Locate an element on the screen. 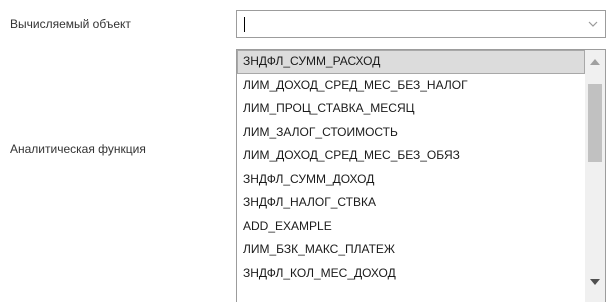  dropdown-option: ЛИМ_БЗК_МАКС_ПЛАТЕЖ is located at coordinates (411, 250).